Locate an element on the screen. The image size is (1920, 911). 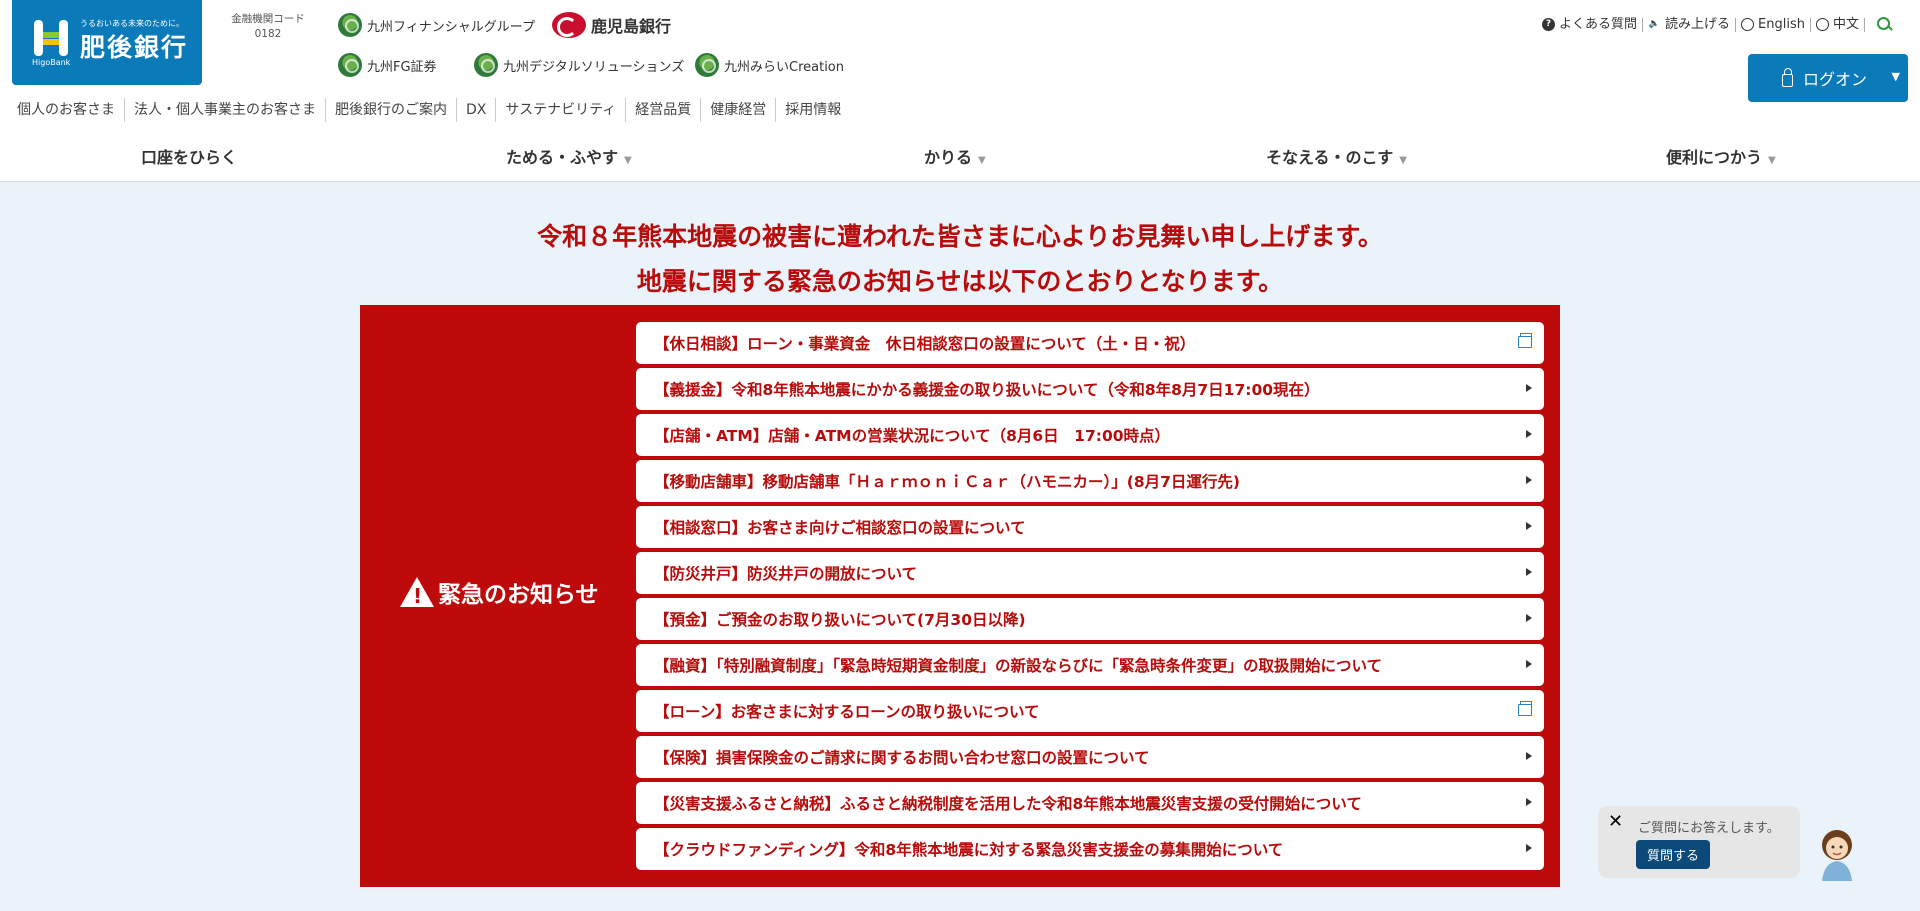
nav-prepare-leave: そなえる・のこす ▼ is located at coordinates (1336, 156).